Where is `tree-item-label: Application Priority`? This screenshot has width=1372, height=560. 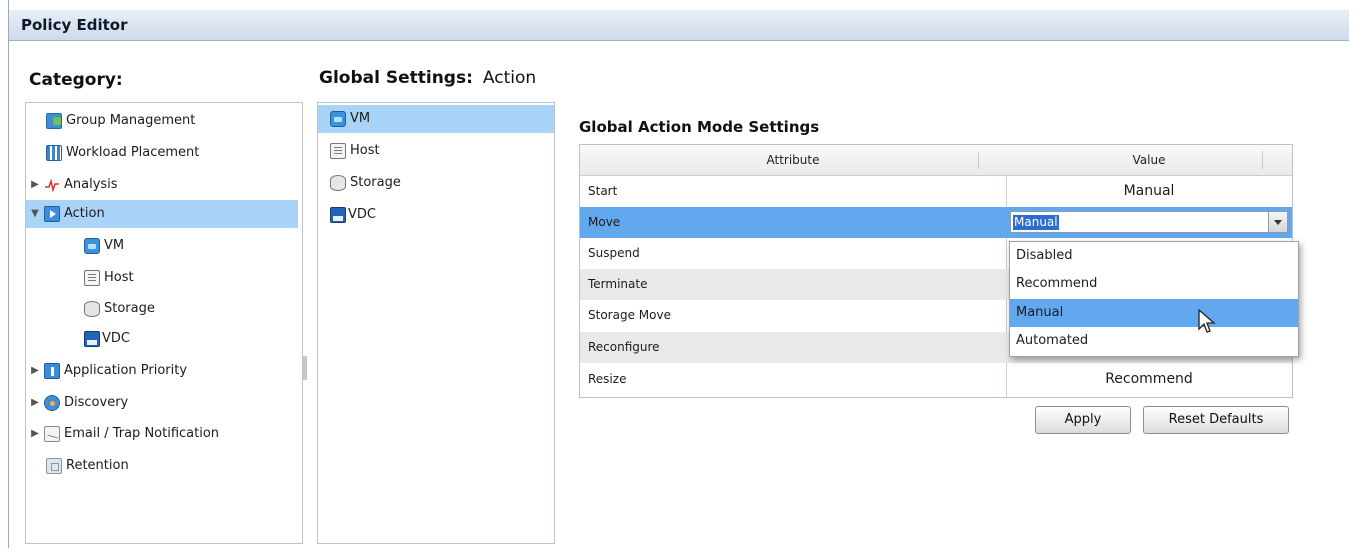
tree-item-label: Application Priority is located at coordinates (126, 370).